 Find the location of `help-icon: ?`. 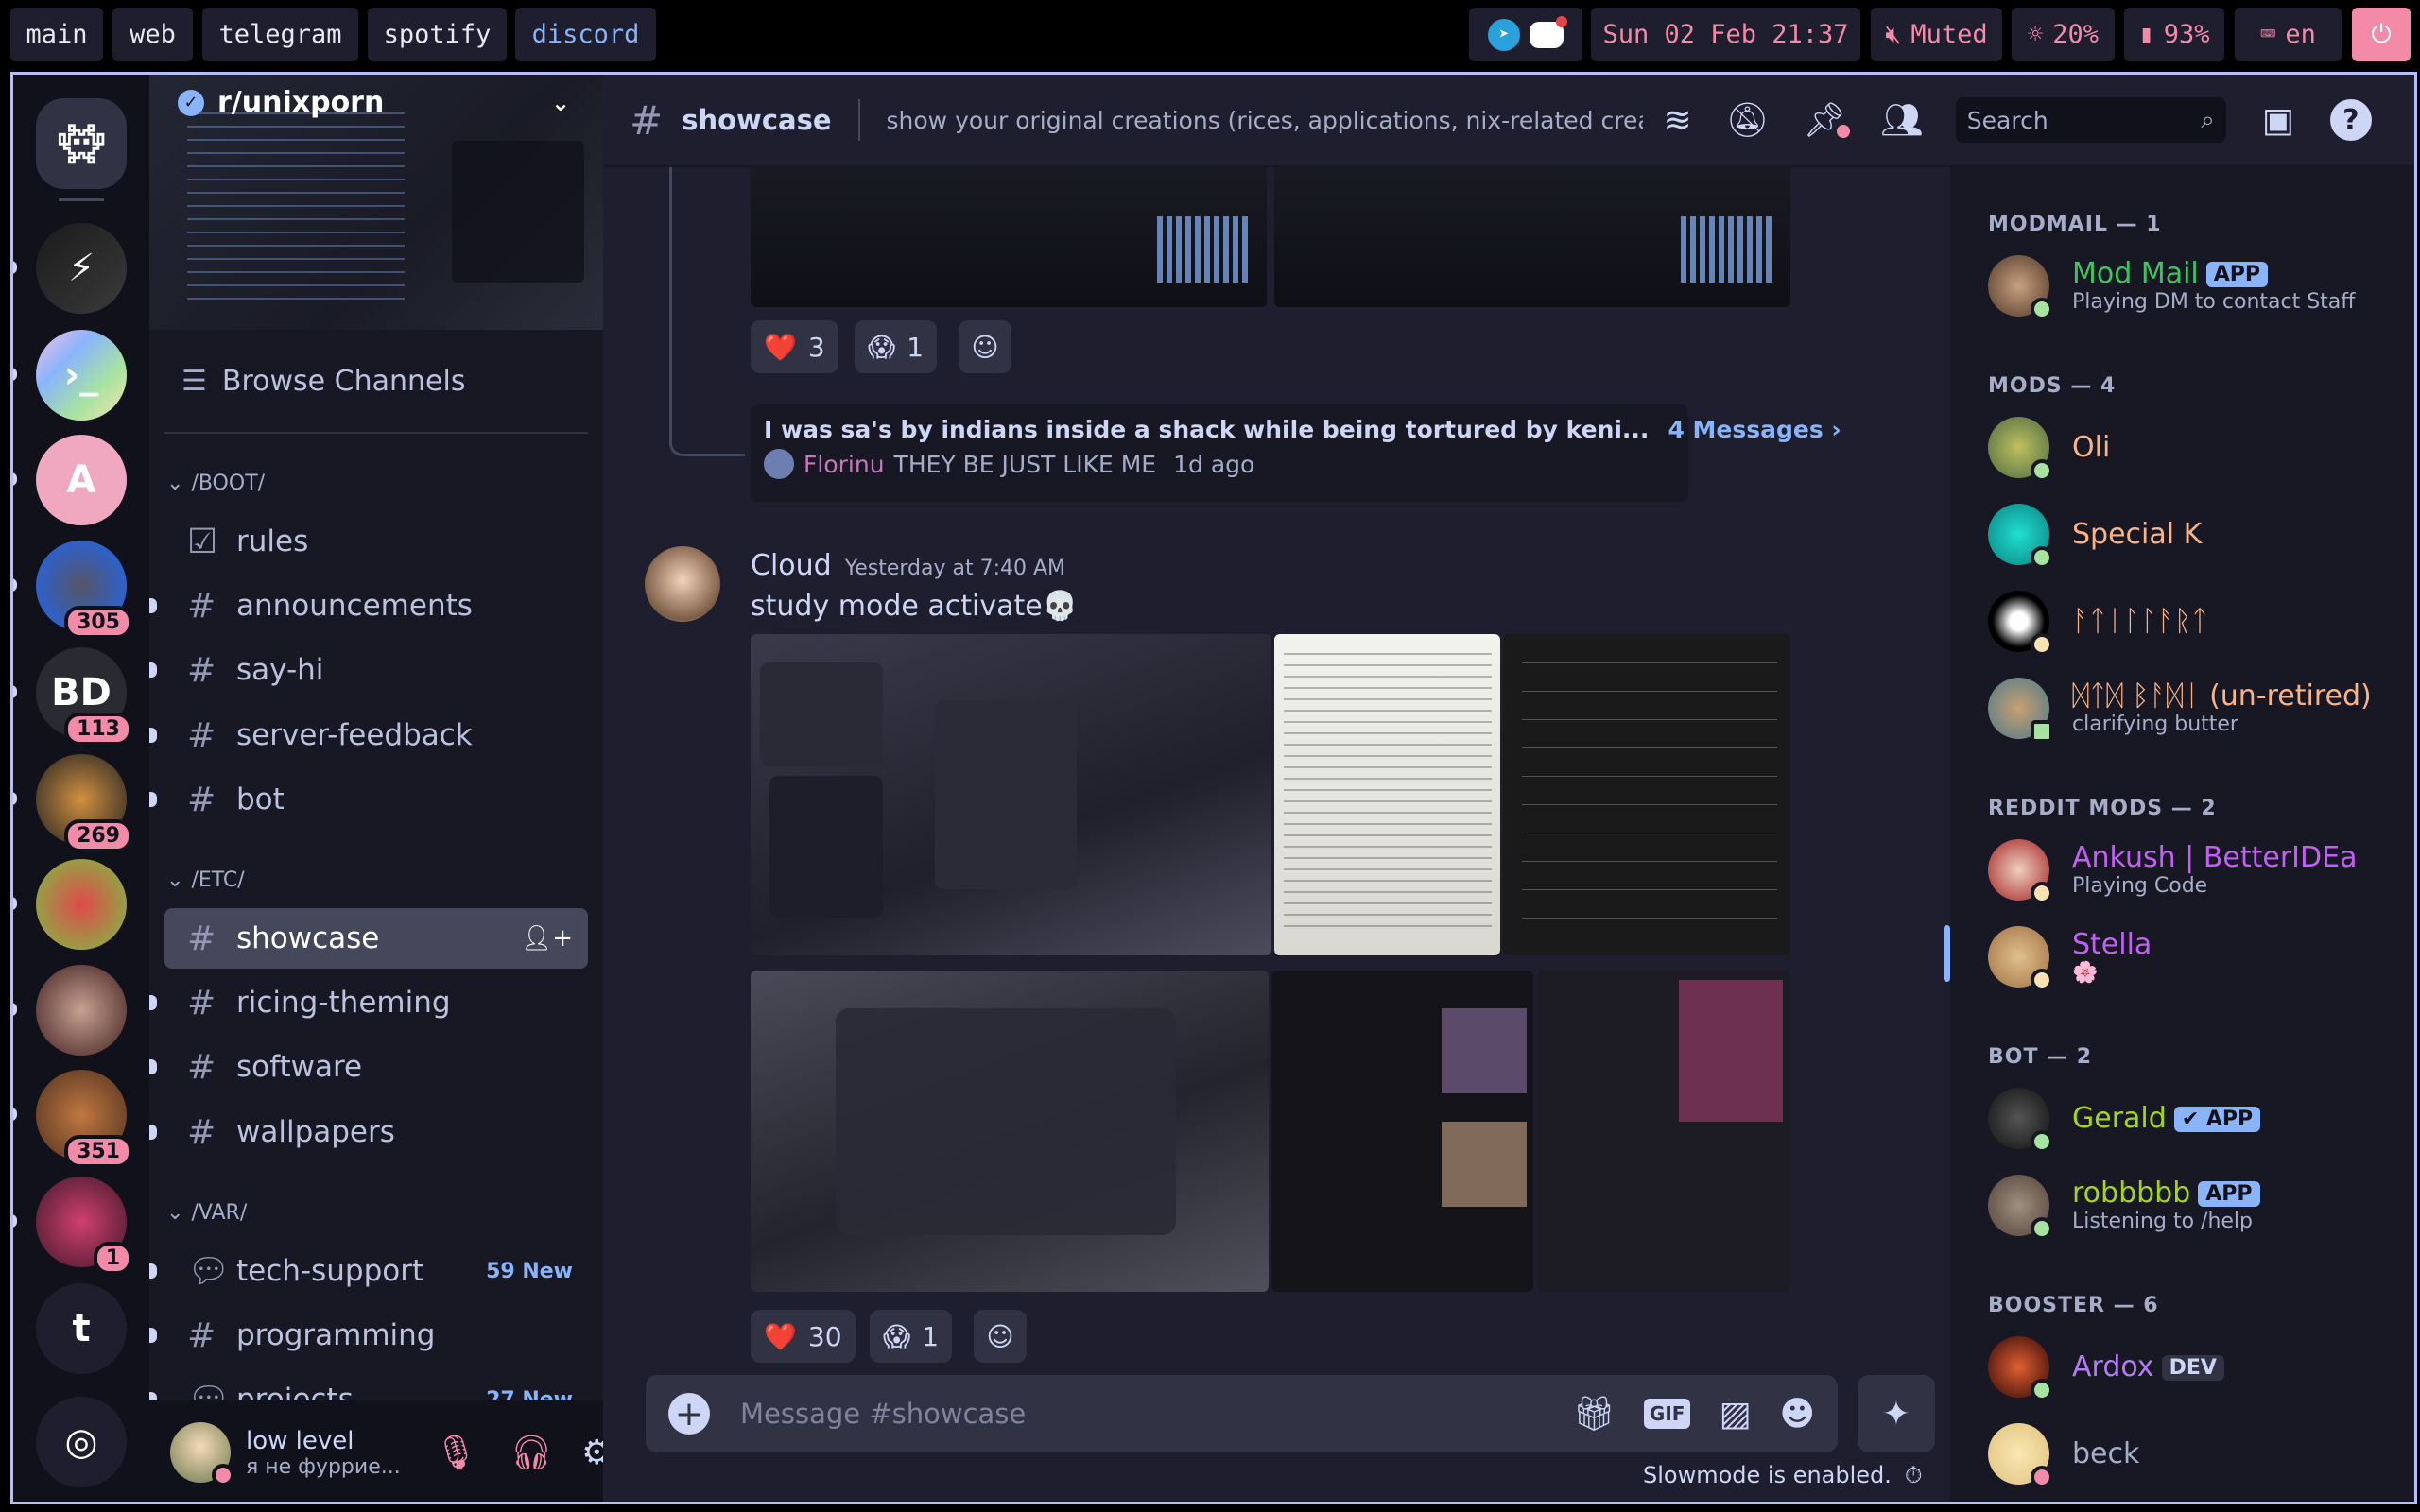

help-icon: ? is located at coordinates (2350, 120).